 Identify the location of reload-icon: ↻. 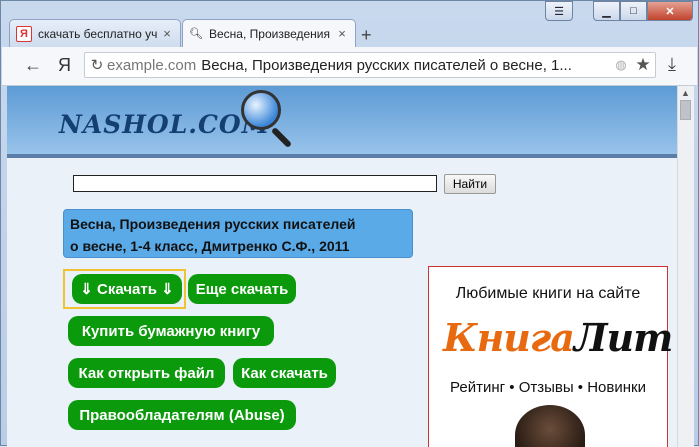
(97, 65).